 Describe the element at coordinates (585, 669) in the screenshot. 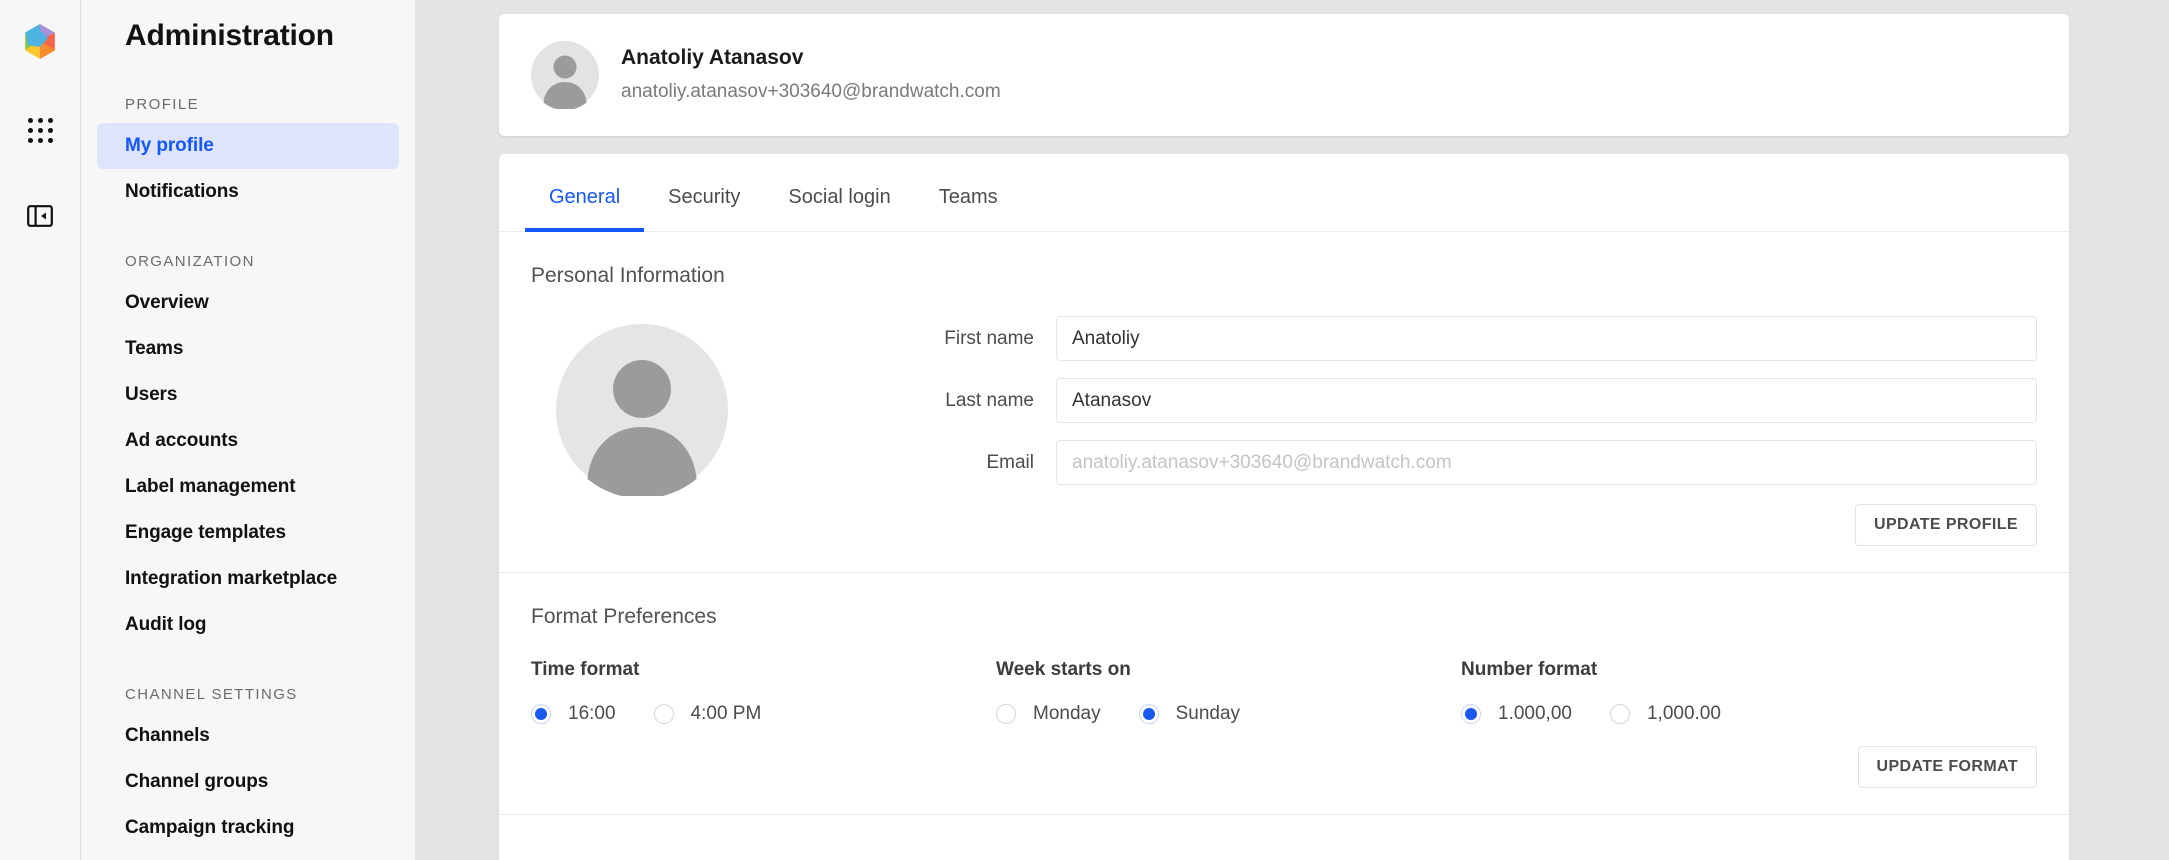

I see `time-format-label: Time format` at that location.